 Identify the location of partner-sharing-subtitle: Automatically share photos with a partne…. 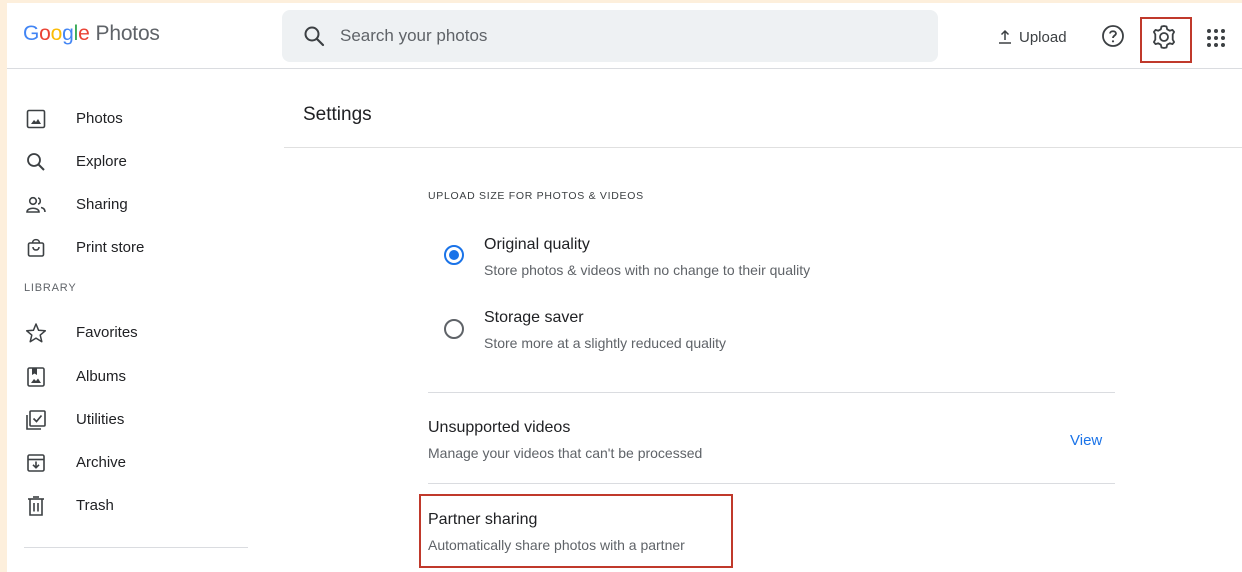
(556, 545).